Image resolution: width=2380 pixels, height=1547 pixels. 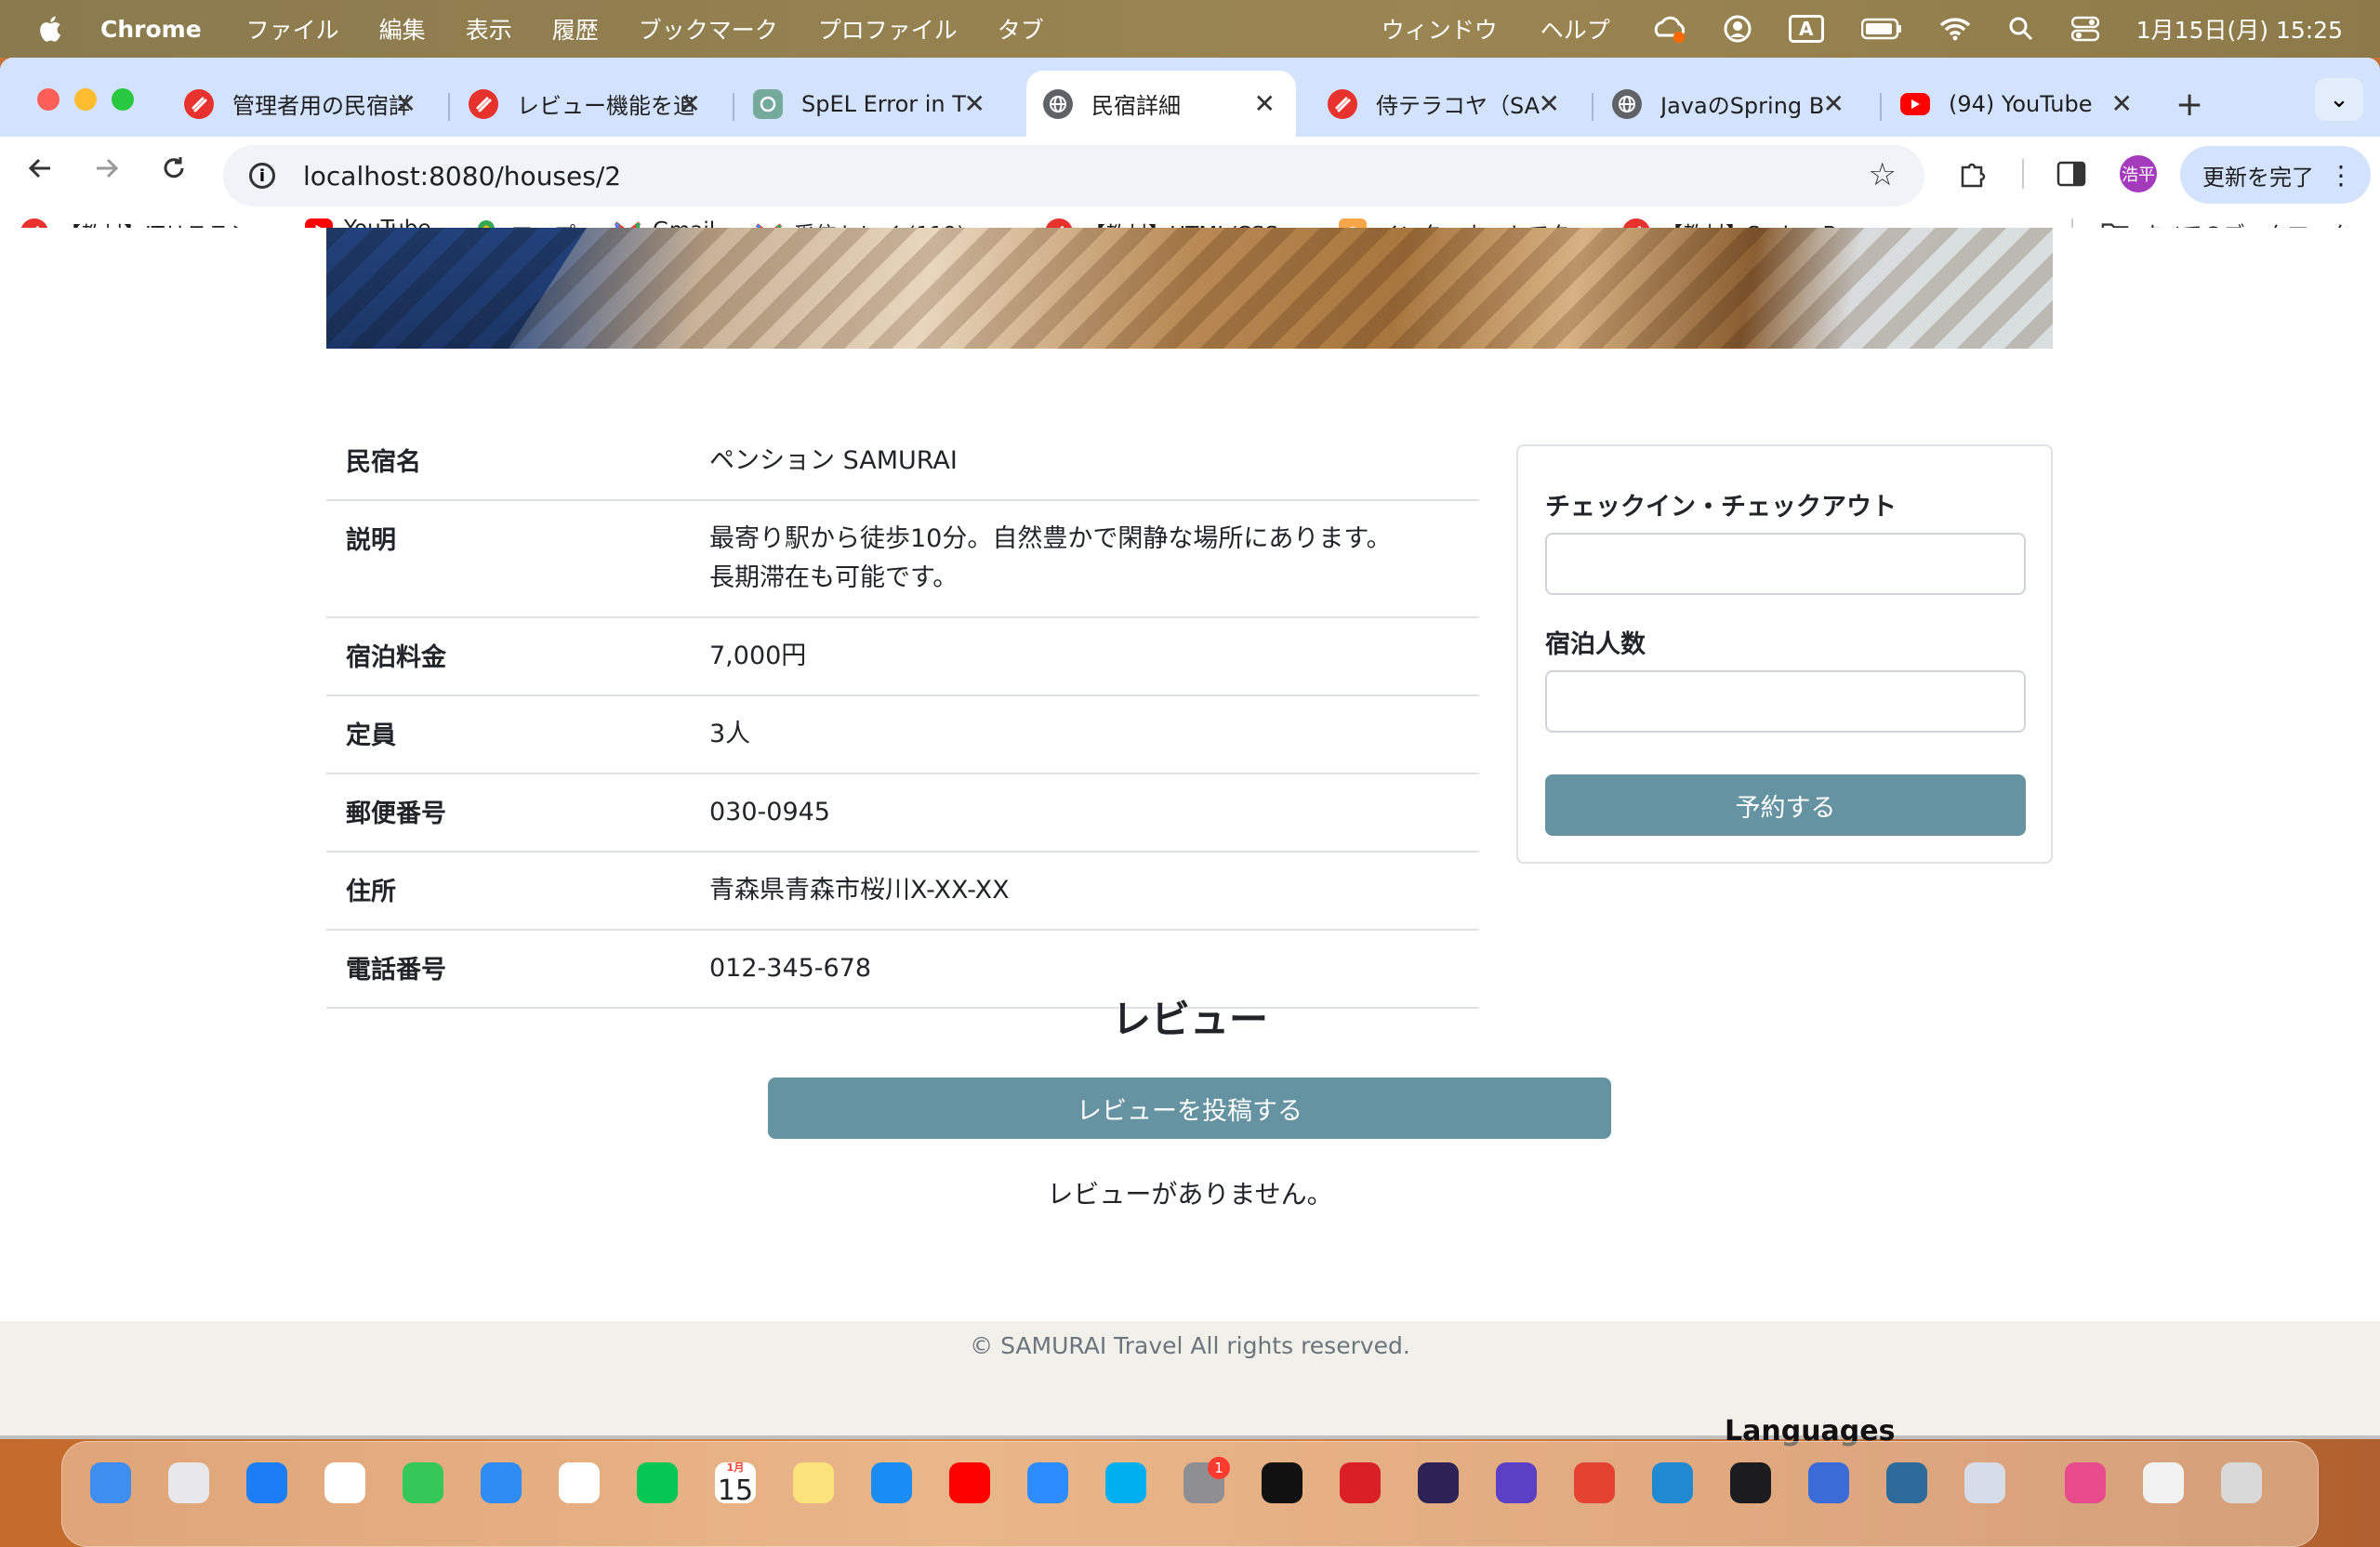 What do you see at coordinates (383, 462) in the screenshot?
I see `house-info-label: 民宿名` at bounding box center [383, 462].